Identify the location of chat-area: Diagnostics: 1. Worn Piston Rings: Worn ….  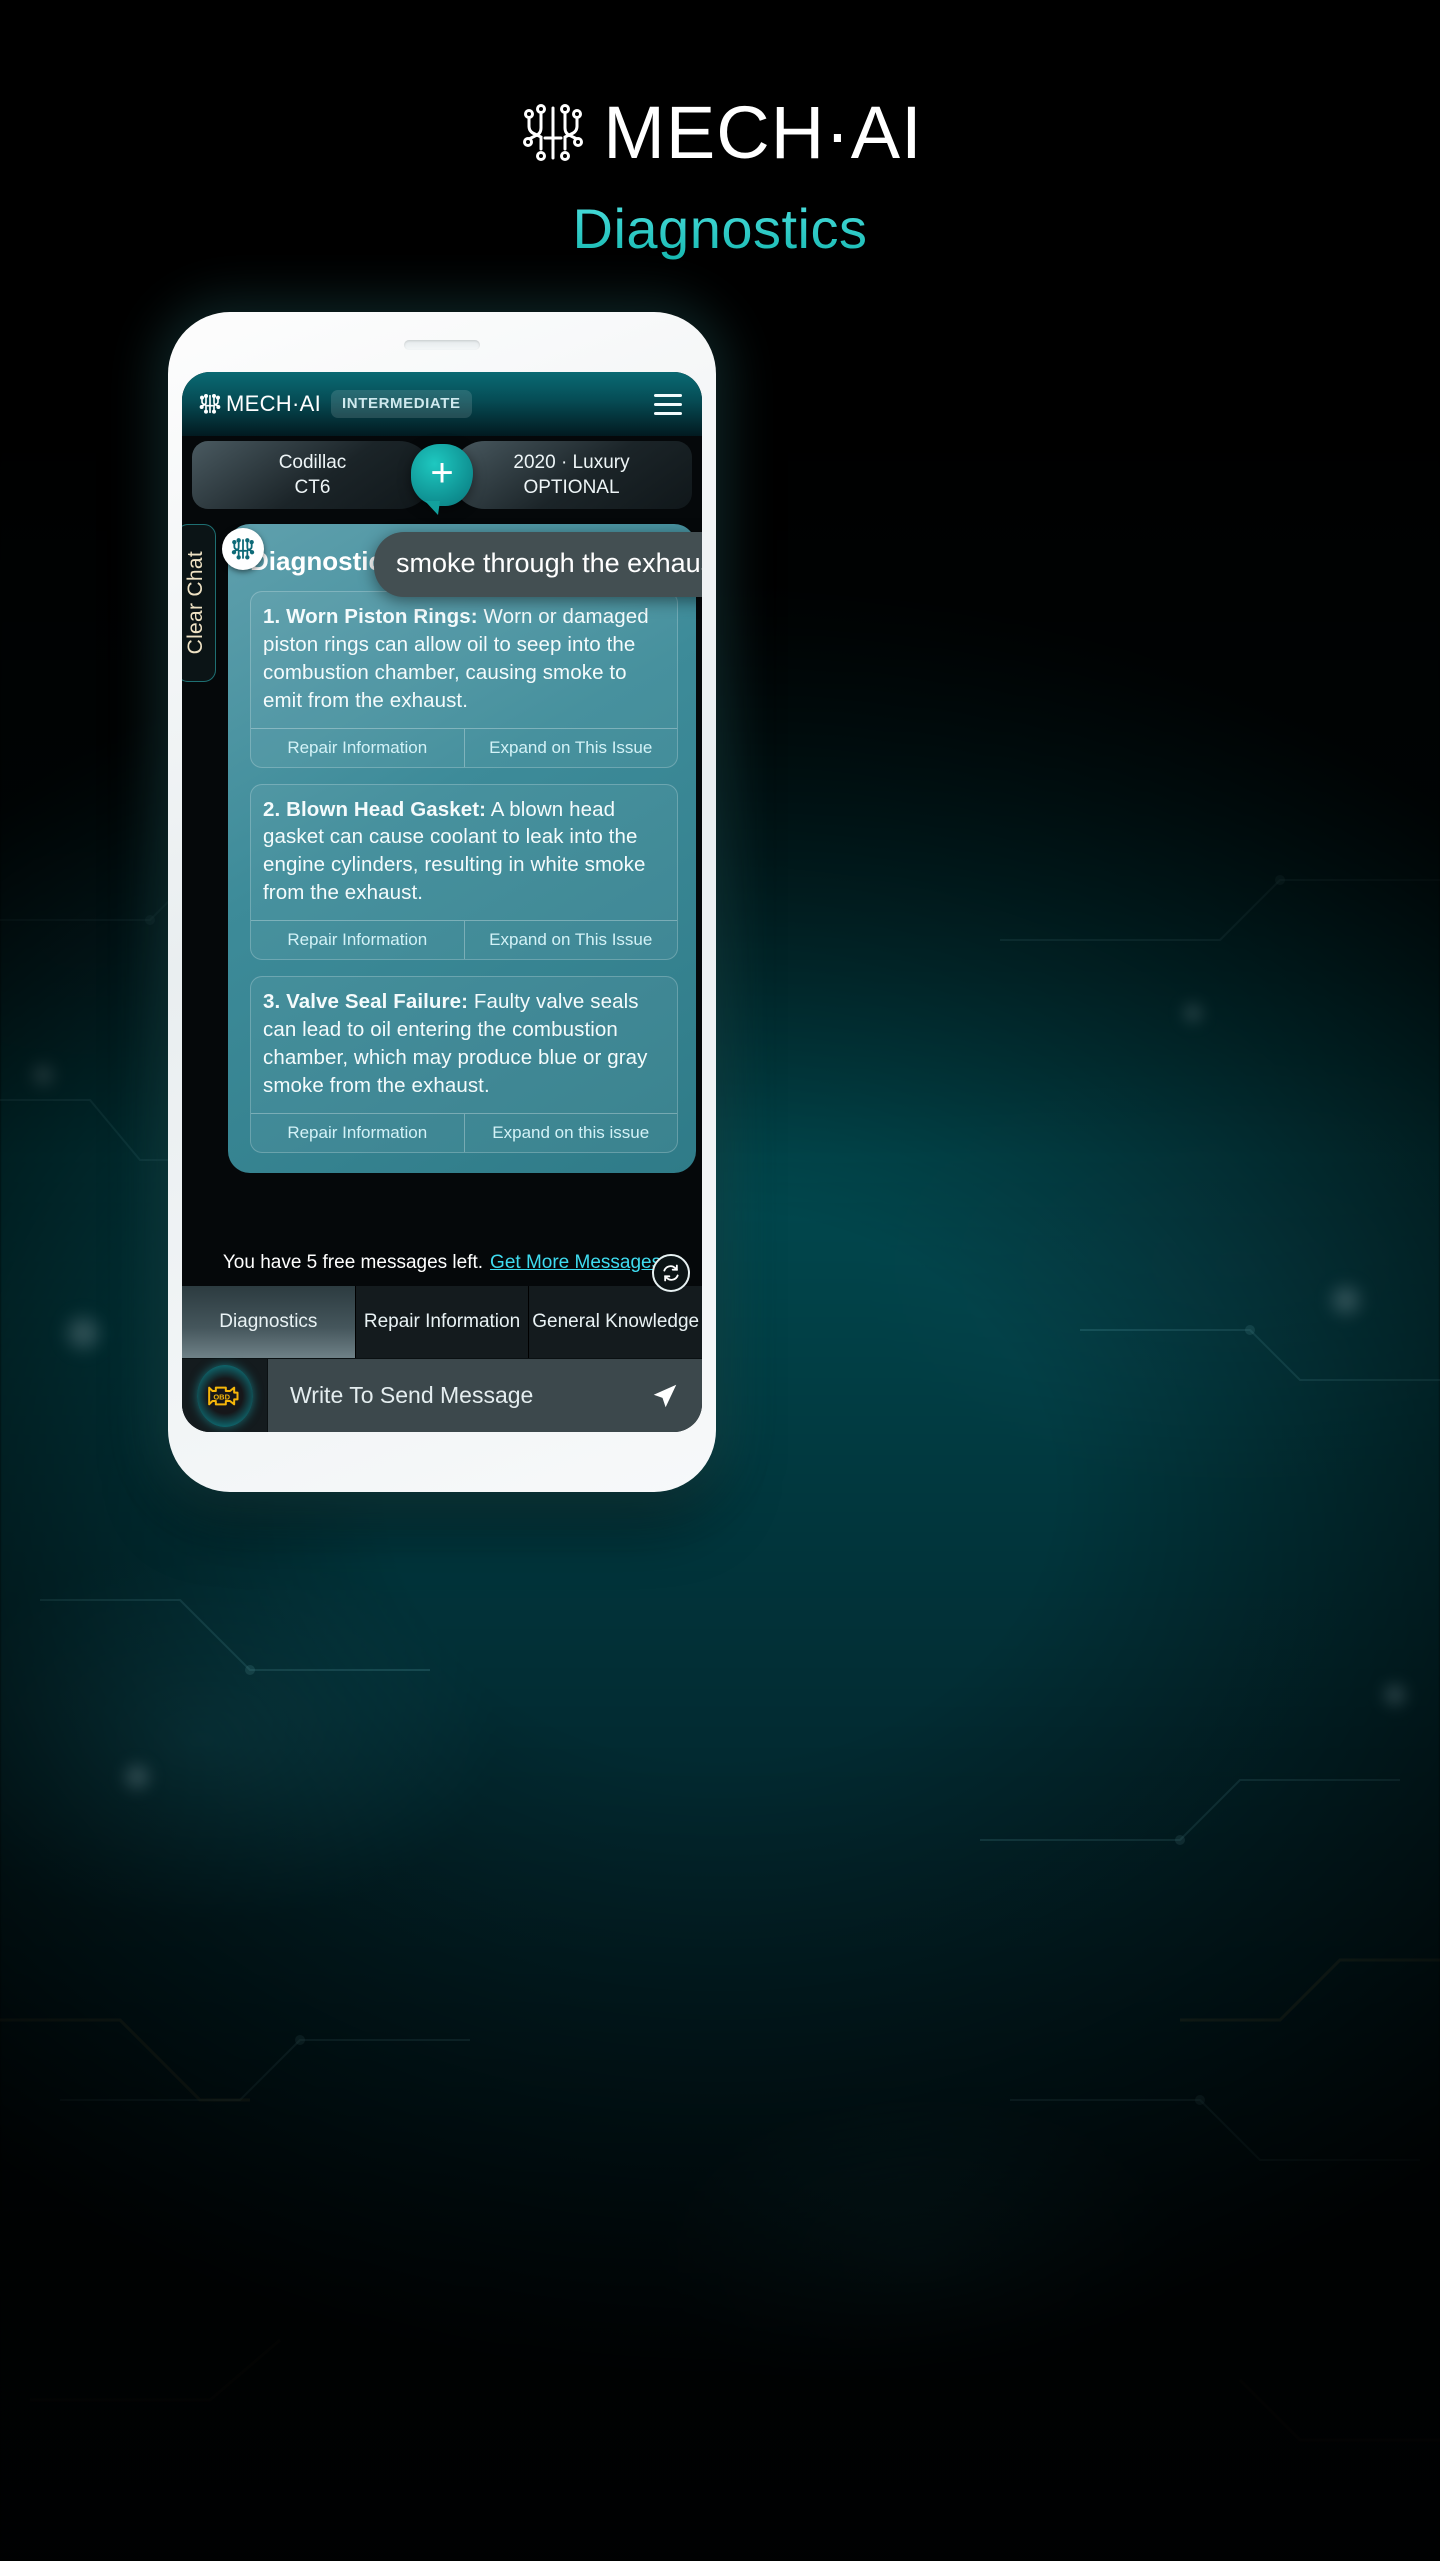
(442, 877).